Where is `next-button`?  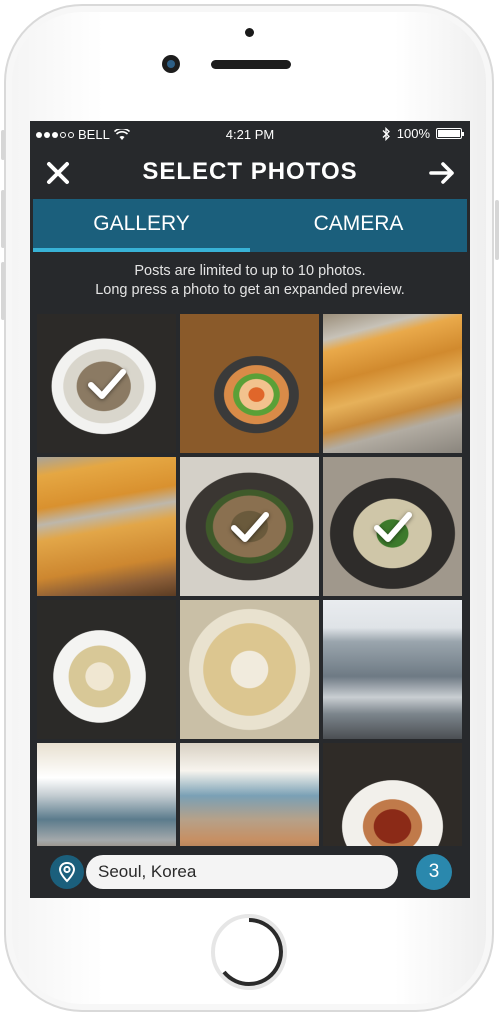 next-button is located at coordinates (442, 173).